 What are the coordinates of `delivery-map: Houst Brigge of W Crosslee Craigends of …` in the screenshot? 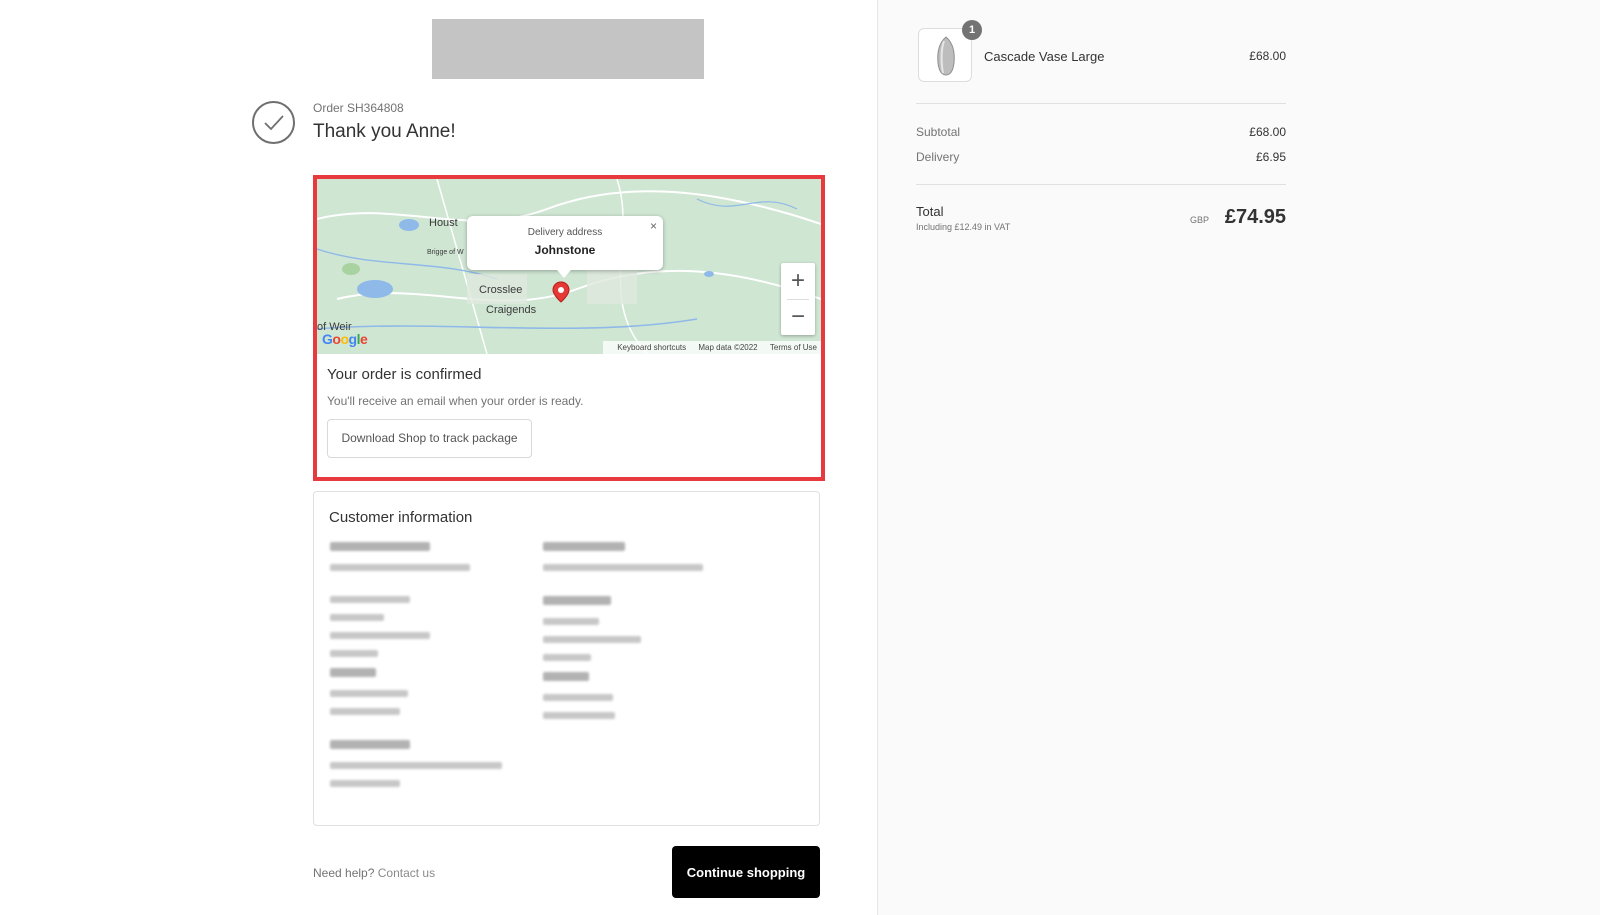 It's located at (569, 266).